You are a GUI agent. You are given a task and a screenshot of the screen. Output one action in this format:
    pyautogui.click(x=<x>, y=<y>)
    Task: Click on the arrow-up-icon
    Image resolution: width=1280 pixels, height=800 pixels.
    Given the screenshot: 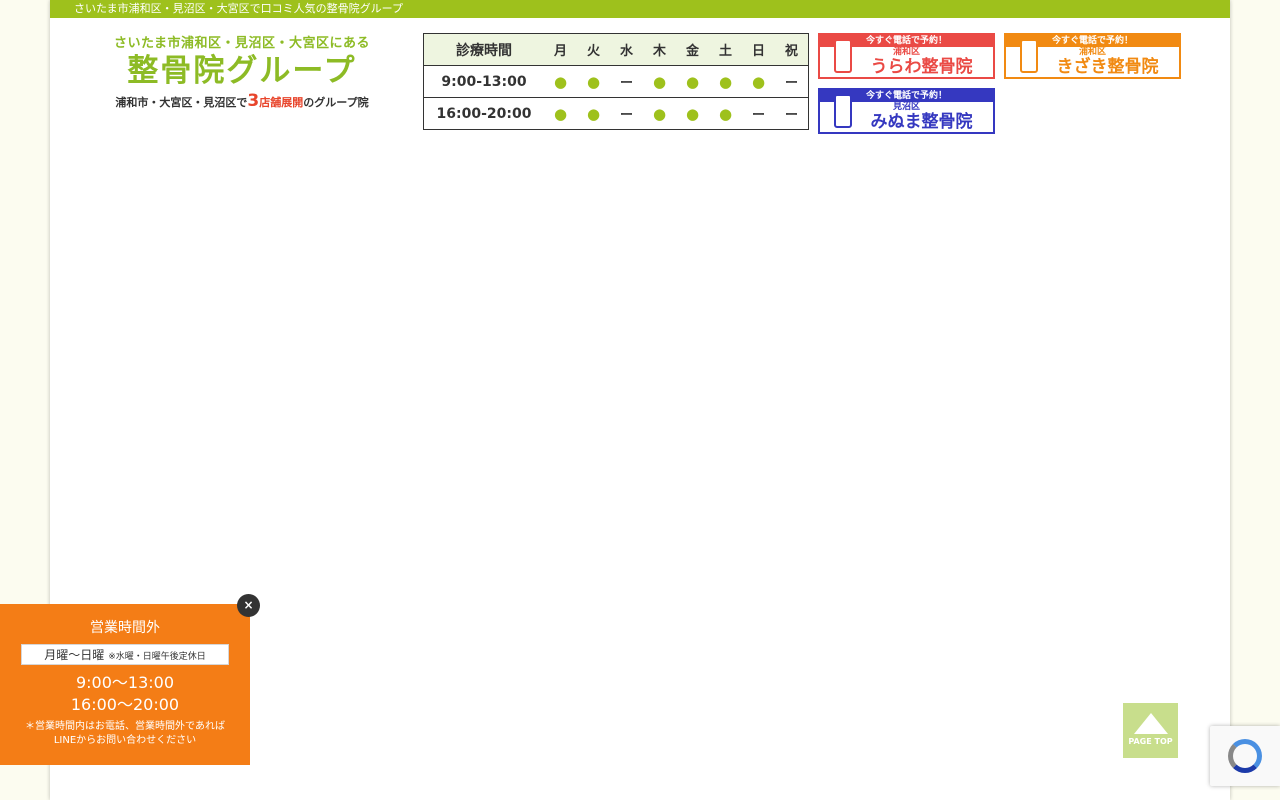 What is the action you would take?
    pyautogui.click(x=1150, y=723)
    